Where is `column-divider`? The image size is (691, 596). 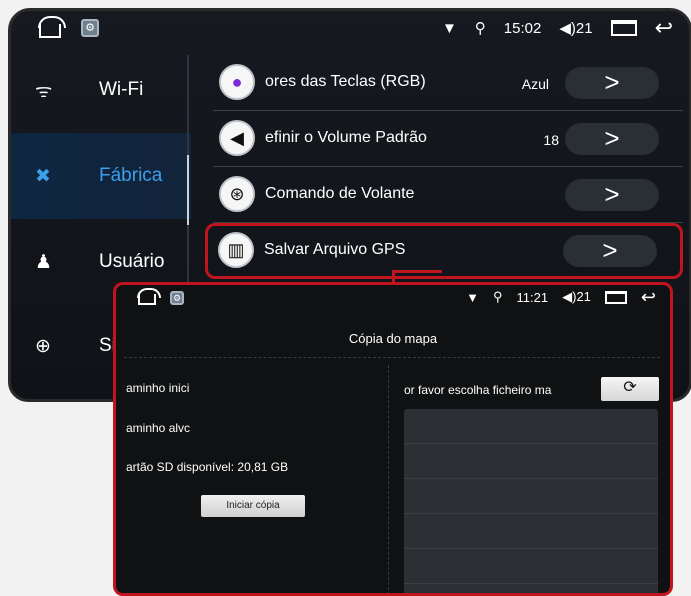
column-divider is located at coordinates (388, 479).